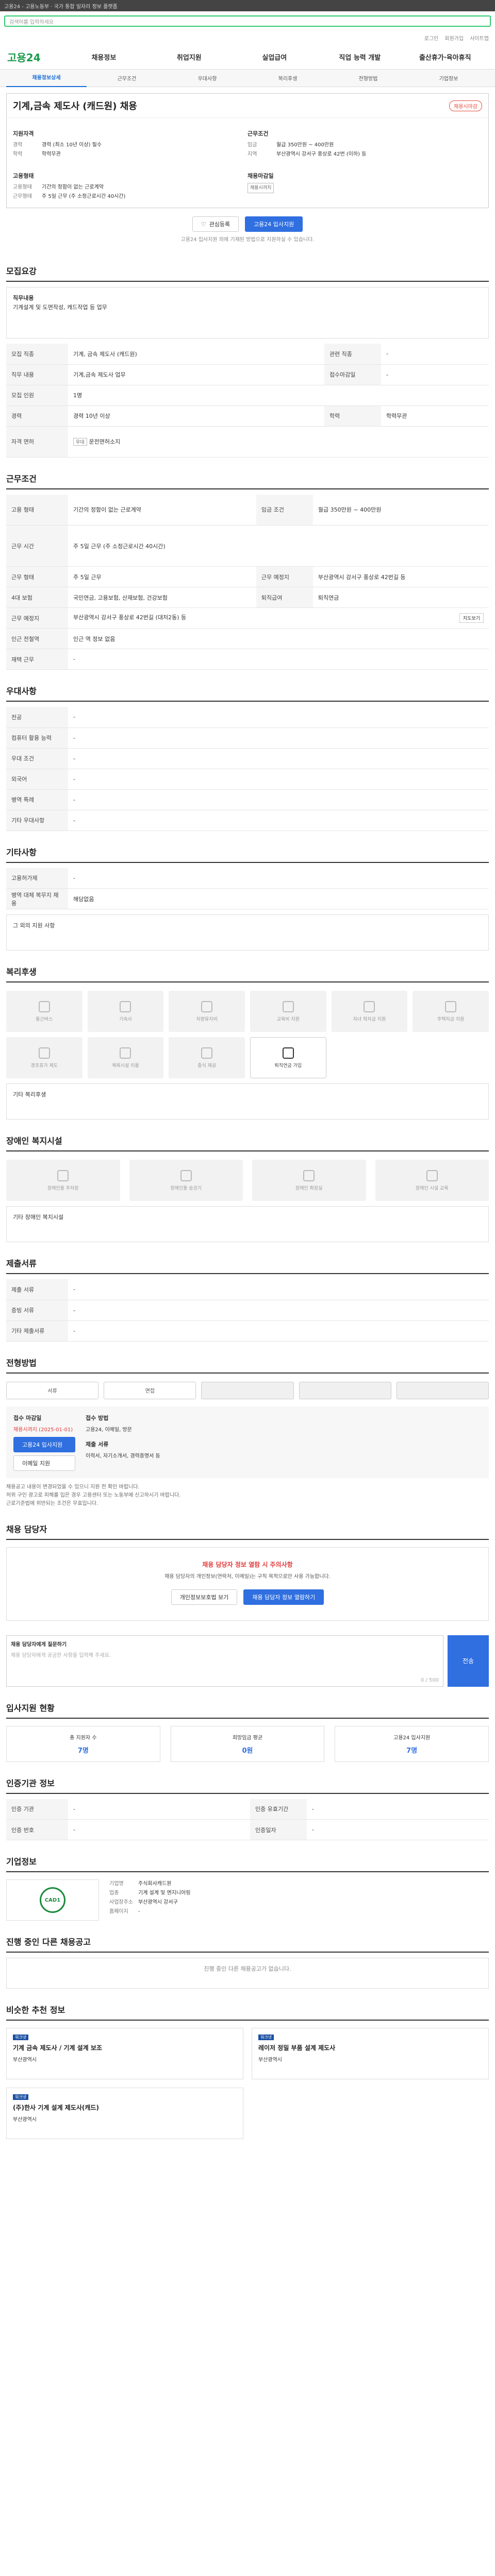  Describe the element at coordinates (63, 1180) in the screenshot. I see `facility-item: 장애인용 주차장` at that location.